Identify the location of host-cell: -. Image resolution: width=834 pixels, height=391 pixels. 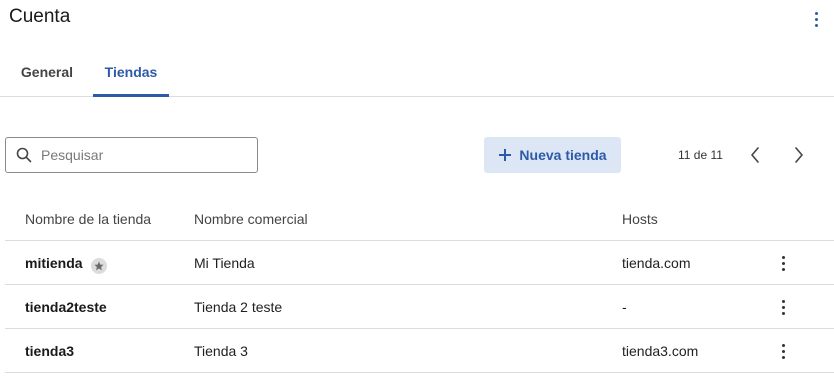
(624, 307).